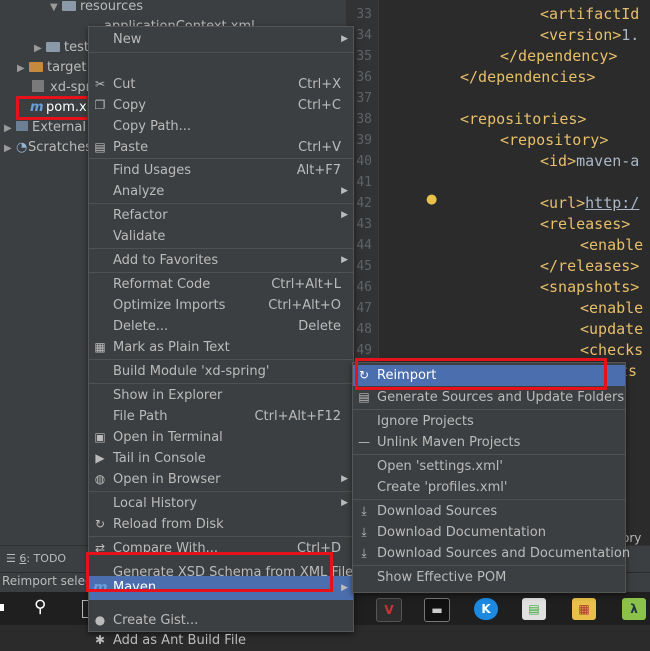 This screenshot has width=650, height=651. I want to click on tree-item-external-libraries: ▶ External L, so click(50, 128).